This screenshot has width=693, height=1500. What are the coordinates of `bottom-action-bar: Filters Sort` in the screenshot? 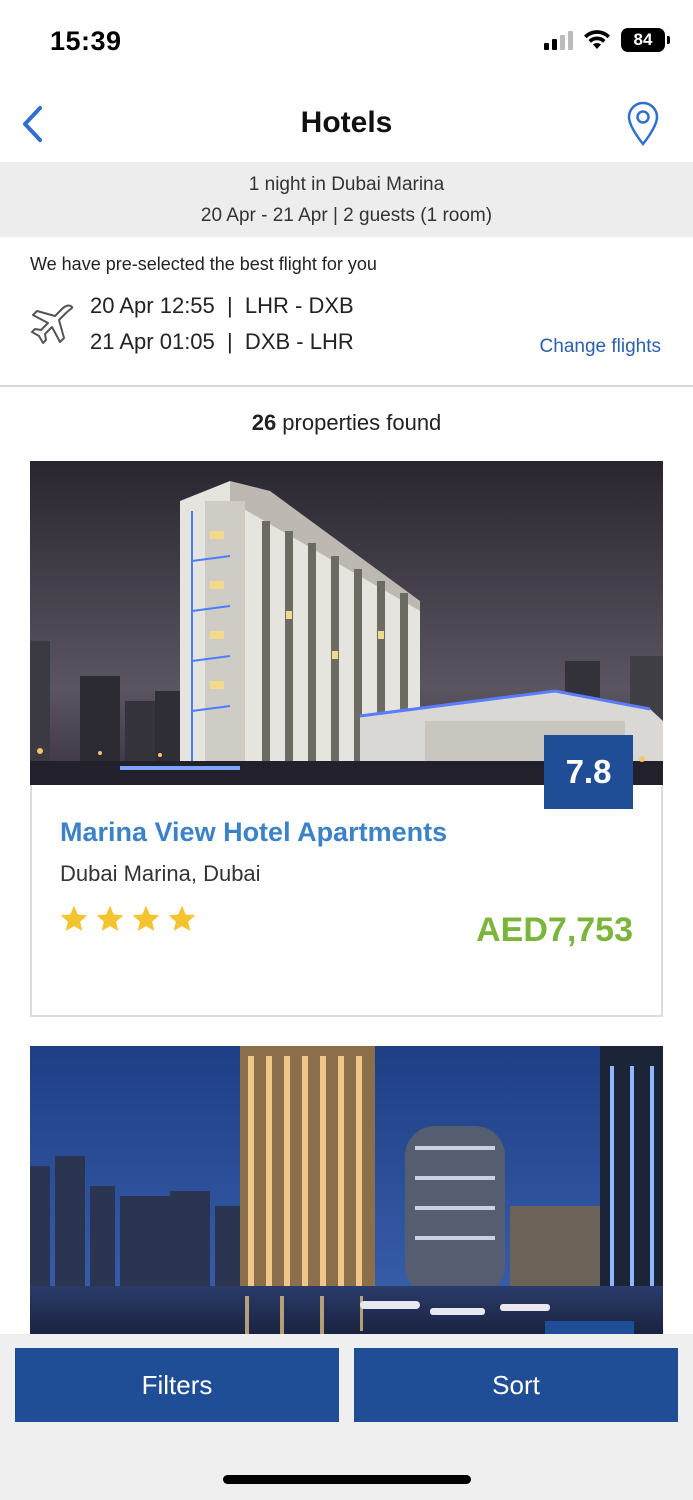 It's located at (346, 1417).